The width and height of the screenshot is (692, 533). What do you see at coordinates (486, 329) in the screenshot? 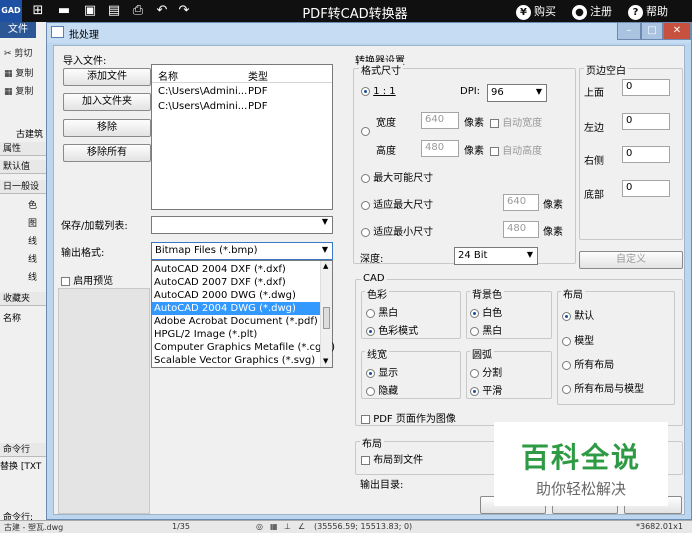
I see `black-bg-radio: 黑白` at bounding box center [486, 329].